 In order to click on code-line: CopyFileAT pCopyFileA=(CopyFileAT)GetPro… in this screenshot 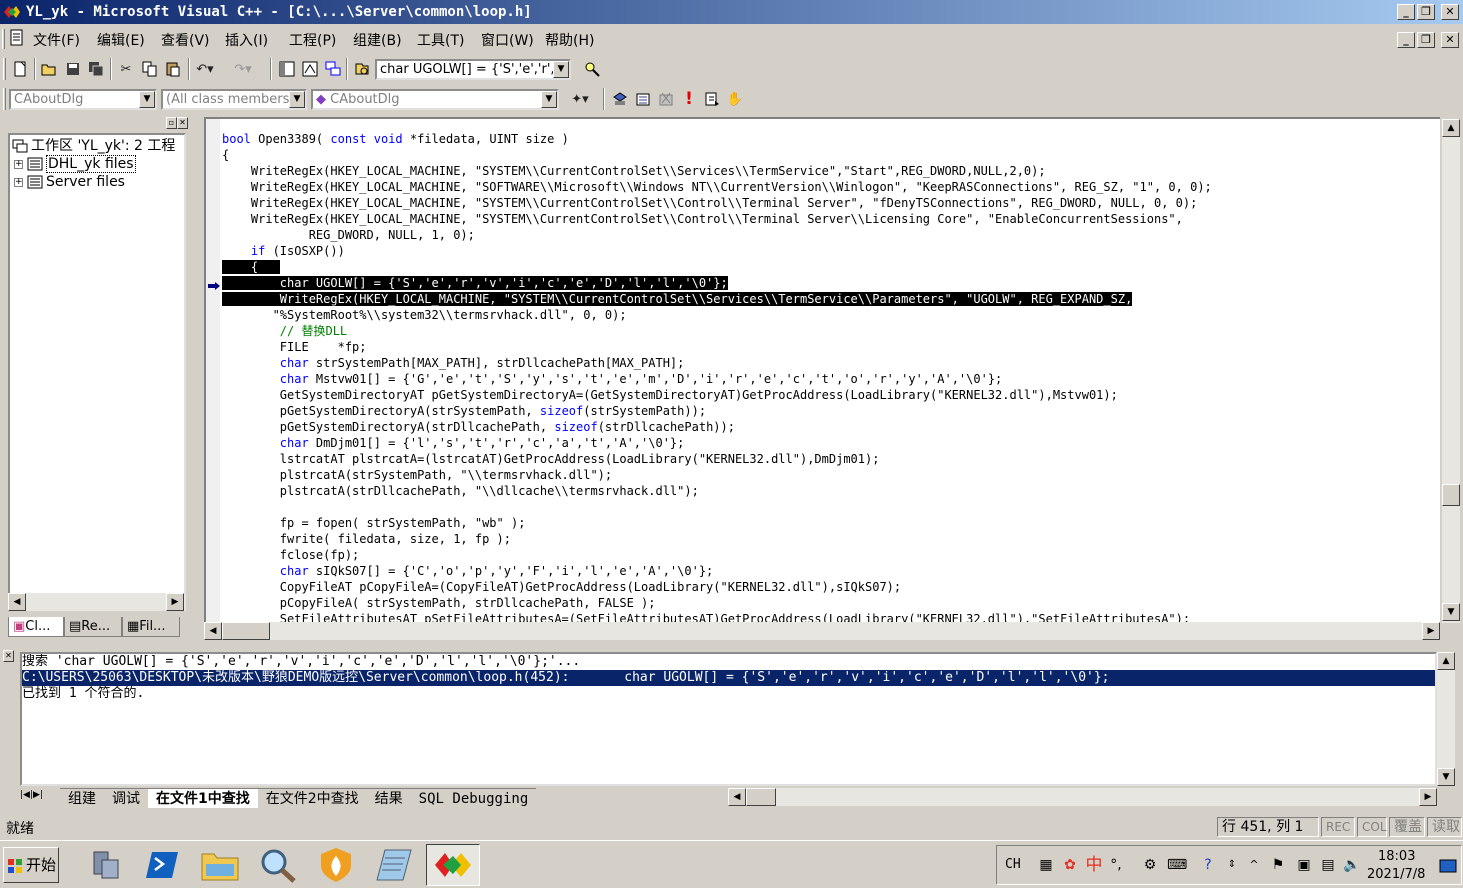, I will do `click(717, 587)`.